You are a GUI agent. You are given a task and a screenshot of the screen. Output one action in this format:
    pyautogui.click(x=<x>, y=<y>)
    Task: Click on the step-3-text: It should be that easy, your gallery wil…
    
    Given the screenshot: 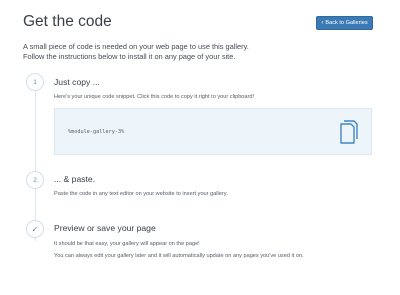 What is the action you would take?
    pyautogui.click(x=127, y=244)
    